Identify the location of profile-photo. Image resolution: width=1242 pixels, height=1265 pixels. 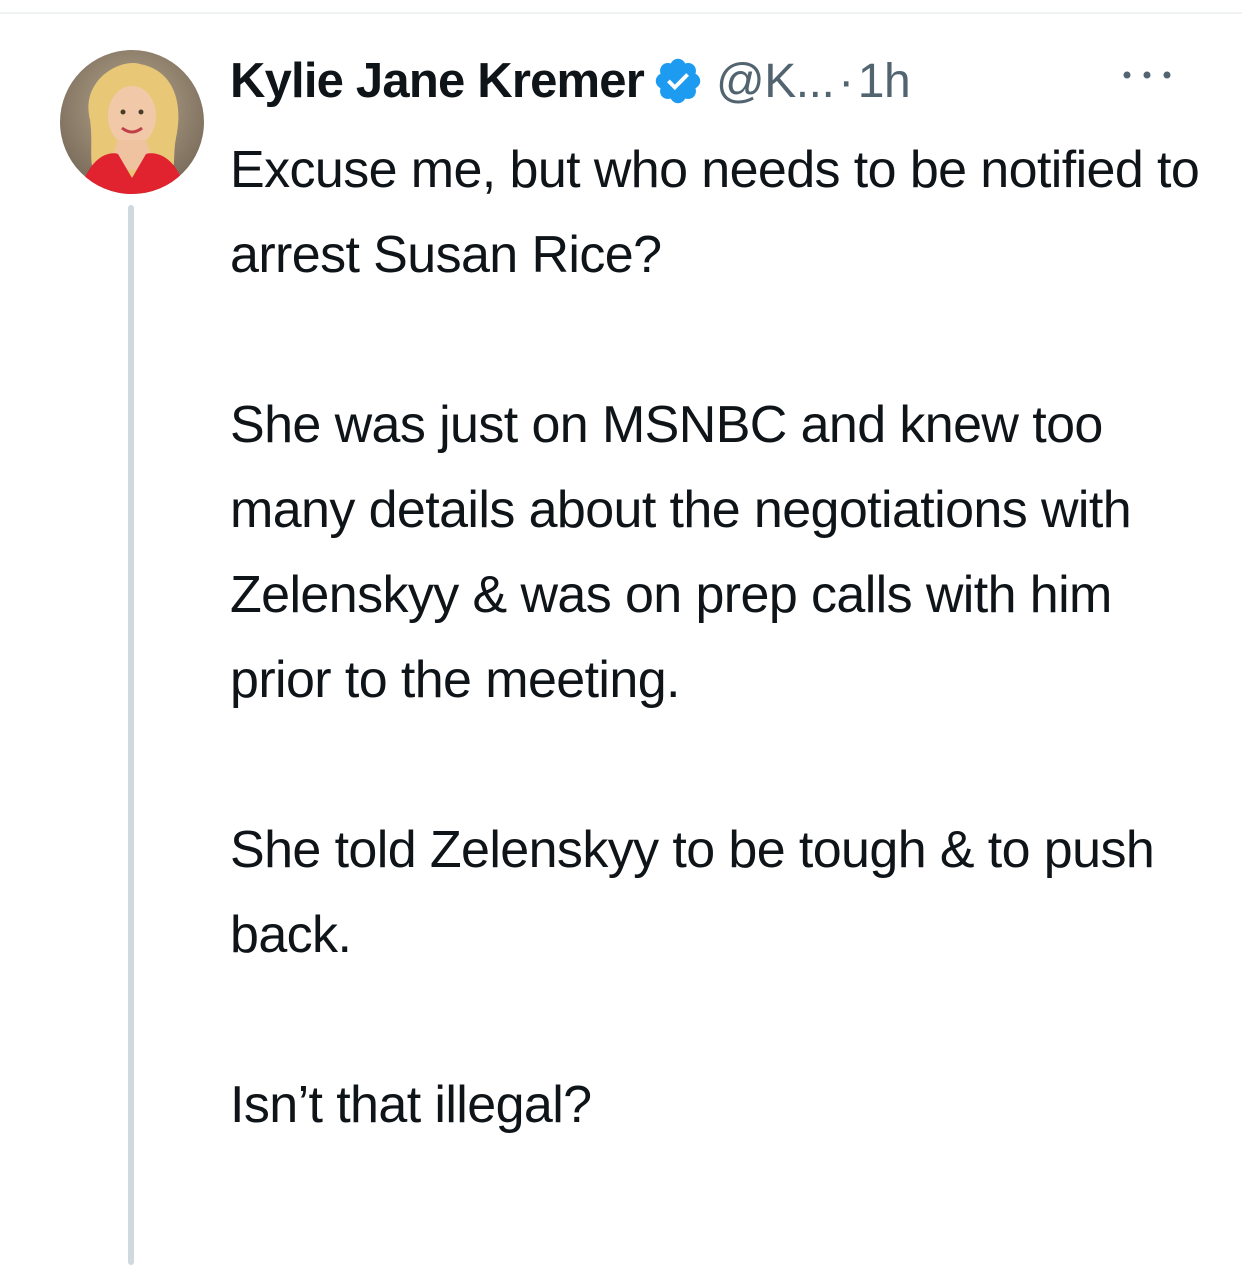
(132, 122).